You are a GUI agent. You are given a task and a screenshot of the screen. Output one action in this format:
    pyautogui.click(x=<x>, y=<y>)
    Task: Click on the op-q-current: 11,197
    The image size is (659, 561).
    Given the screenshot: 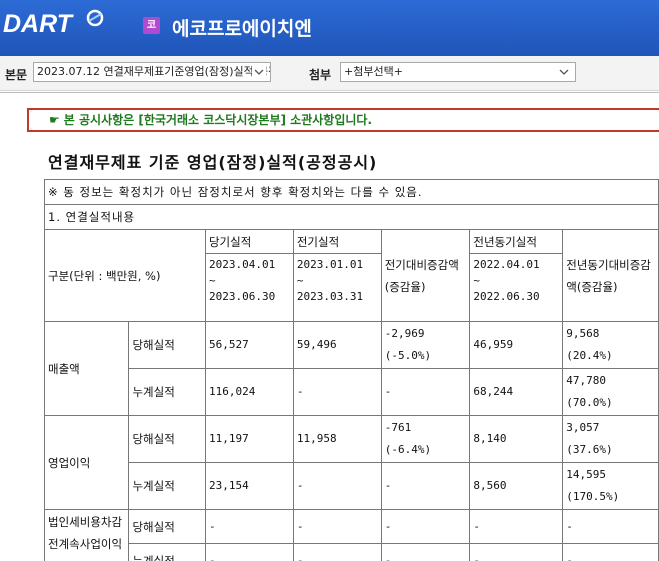 What is the action you would take?
    pyautogui.click(x=249, y=439)
    